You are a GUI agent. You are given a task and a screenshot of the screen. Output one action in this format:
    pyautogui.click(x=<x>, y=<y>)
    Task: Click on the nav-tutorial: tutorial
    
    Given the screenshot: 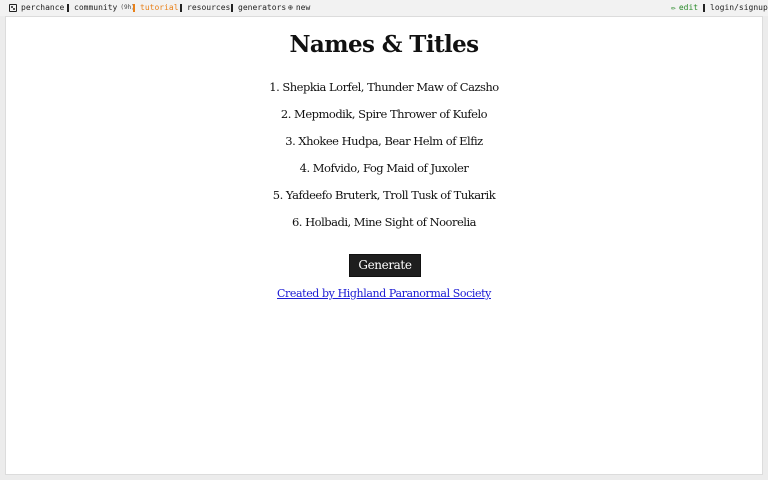 What is the action you would take?
    pyautogui.click(x=156, y=8)
    